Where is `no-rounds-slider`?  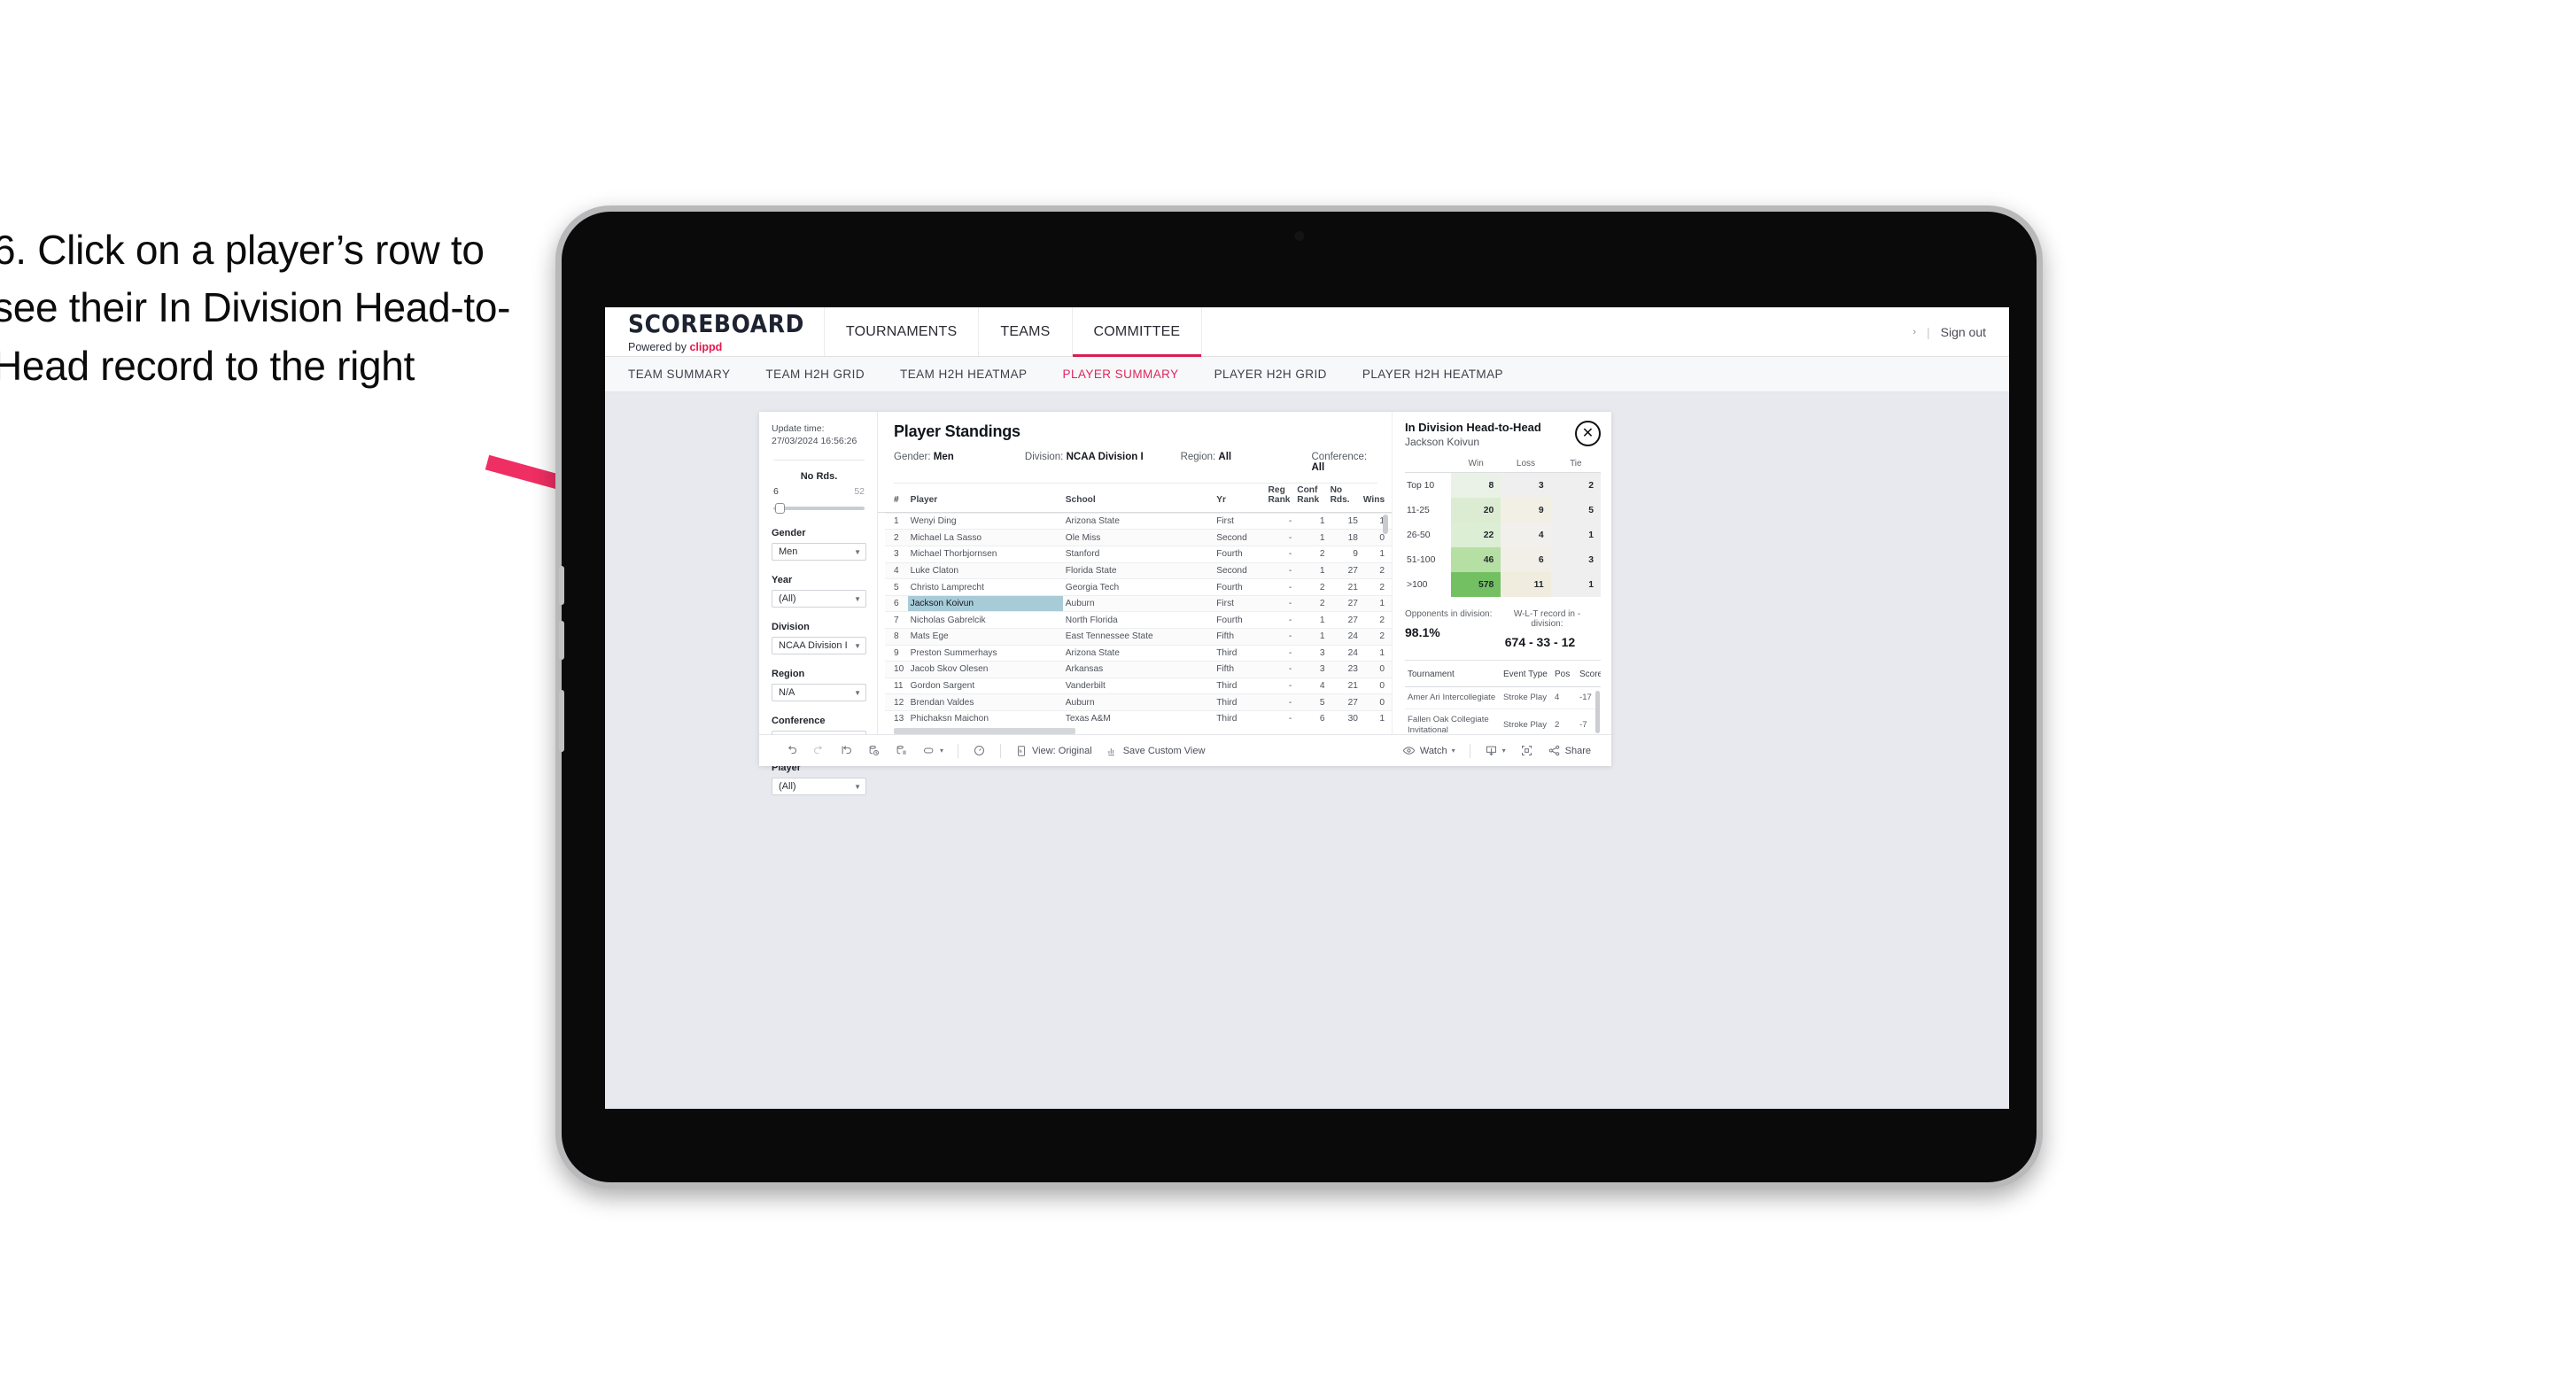 no-rounds-slider is located at coordinates (819, 509).